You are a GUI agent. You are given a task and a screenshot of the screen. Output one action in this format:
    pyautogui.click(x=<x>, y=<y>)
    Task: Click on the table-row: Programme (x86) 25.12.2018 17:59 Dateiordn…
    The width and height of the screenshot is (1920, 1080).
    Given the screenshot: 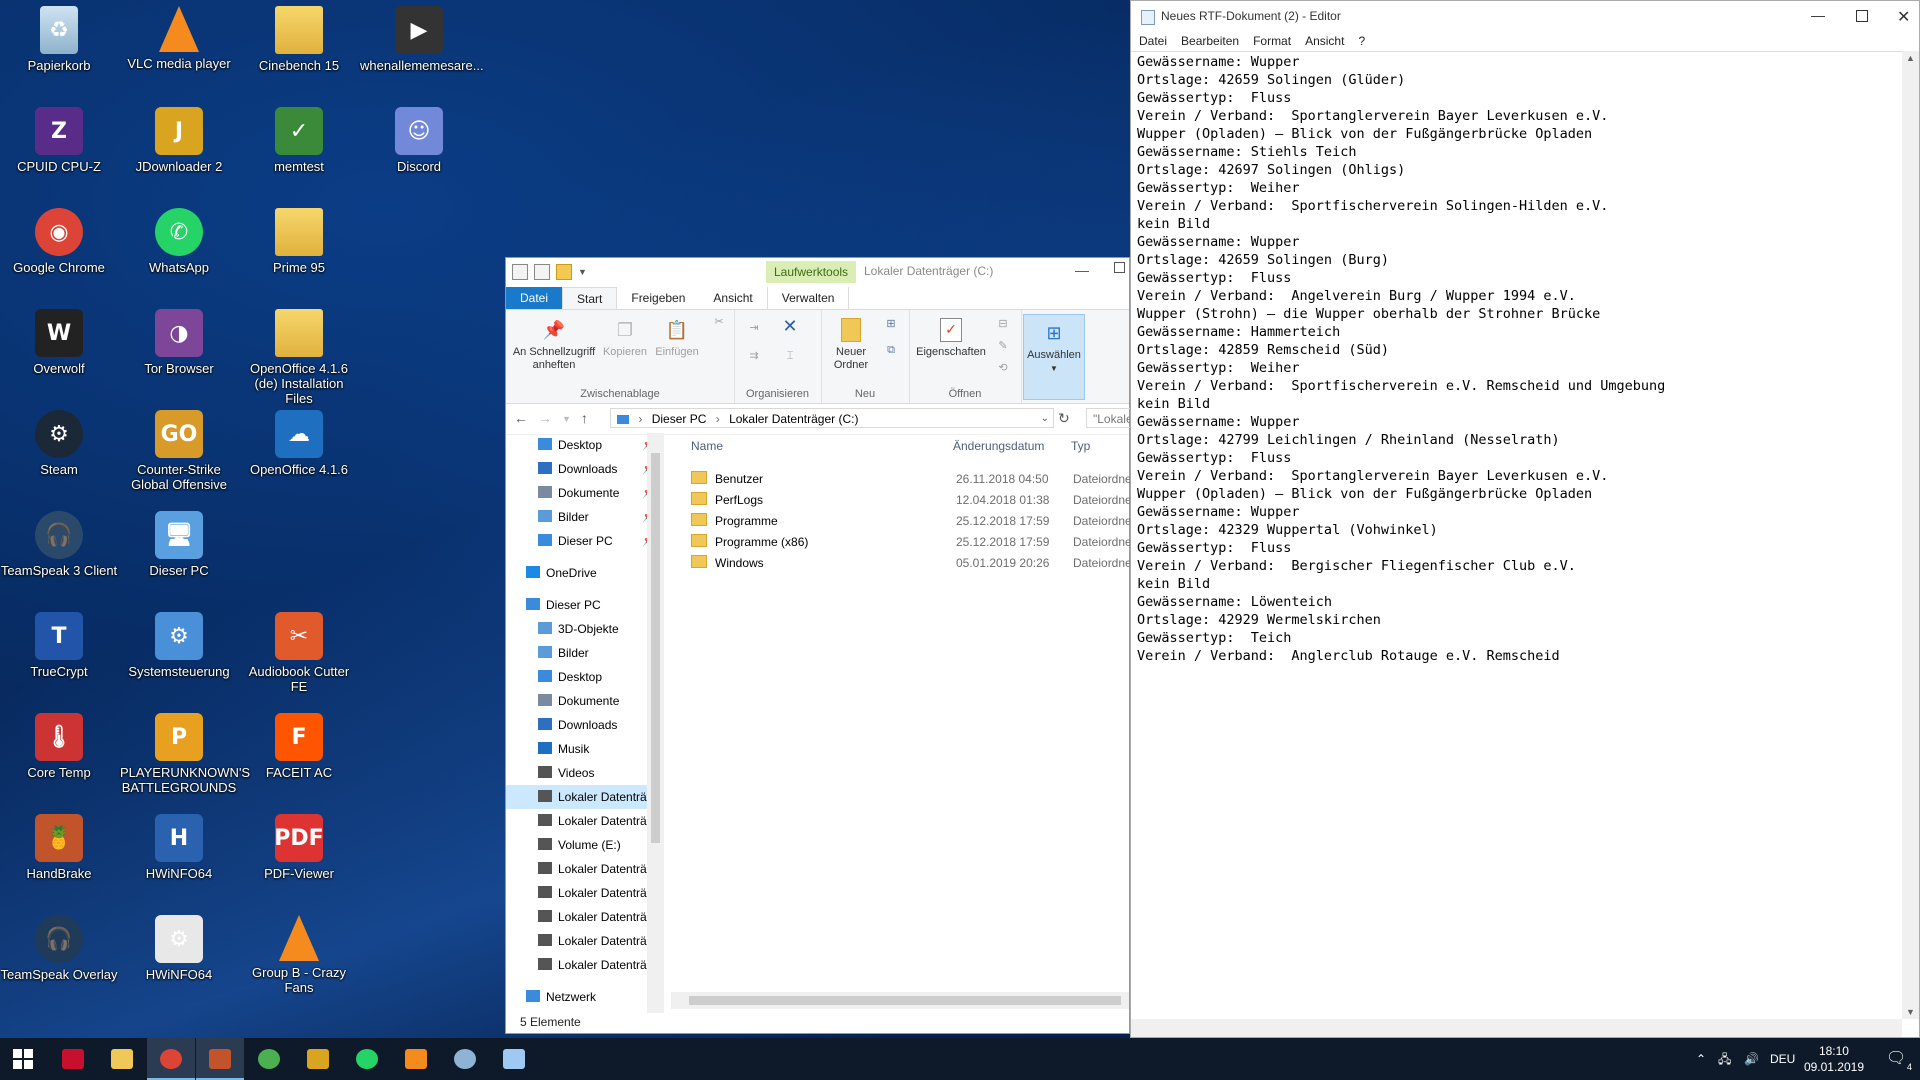 What is the action you would take?
    pyautogui.click(x=903, y=542)
    